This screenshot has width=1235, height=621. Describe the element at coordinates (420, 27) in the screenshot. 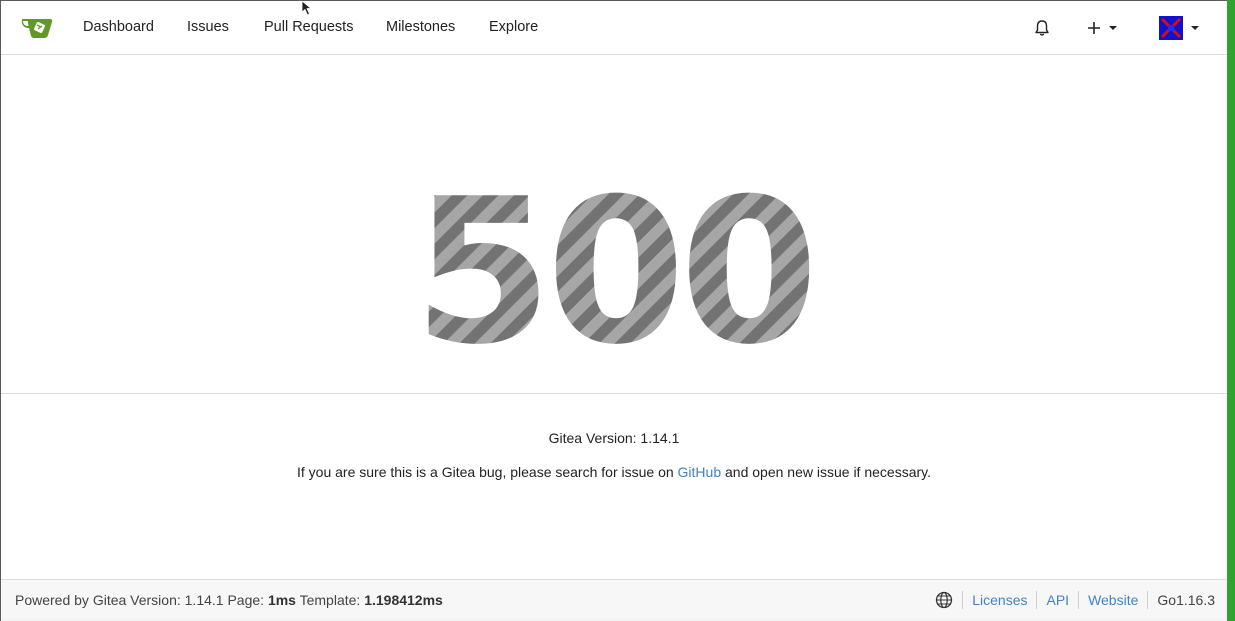

I see `nav-milestones: Milestones` at that location.